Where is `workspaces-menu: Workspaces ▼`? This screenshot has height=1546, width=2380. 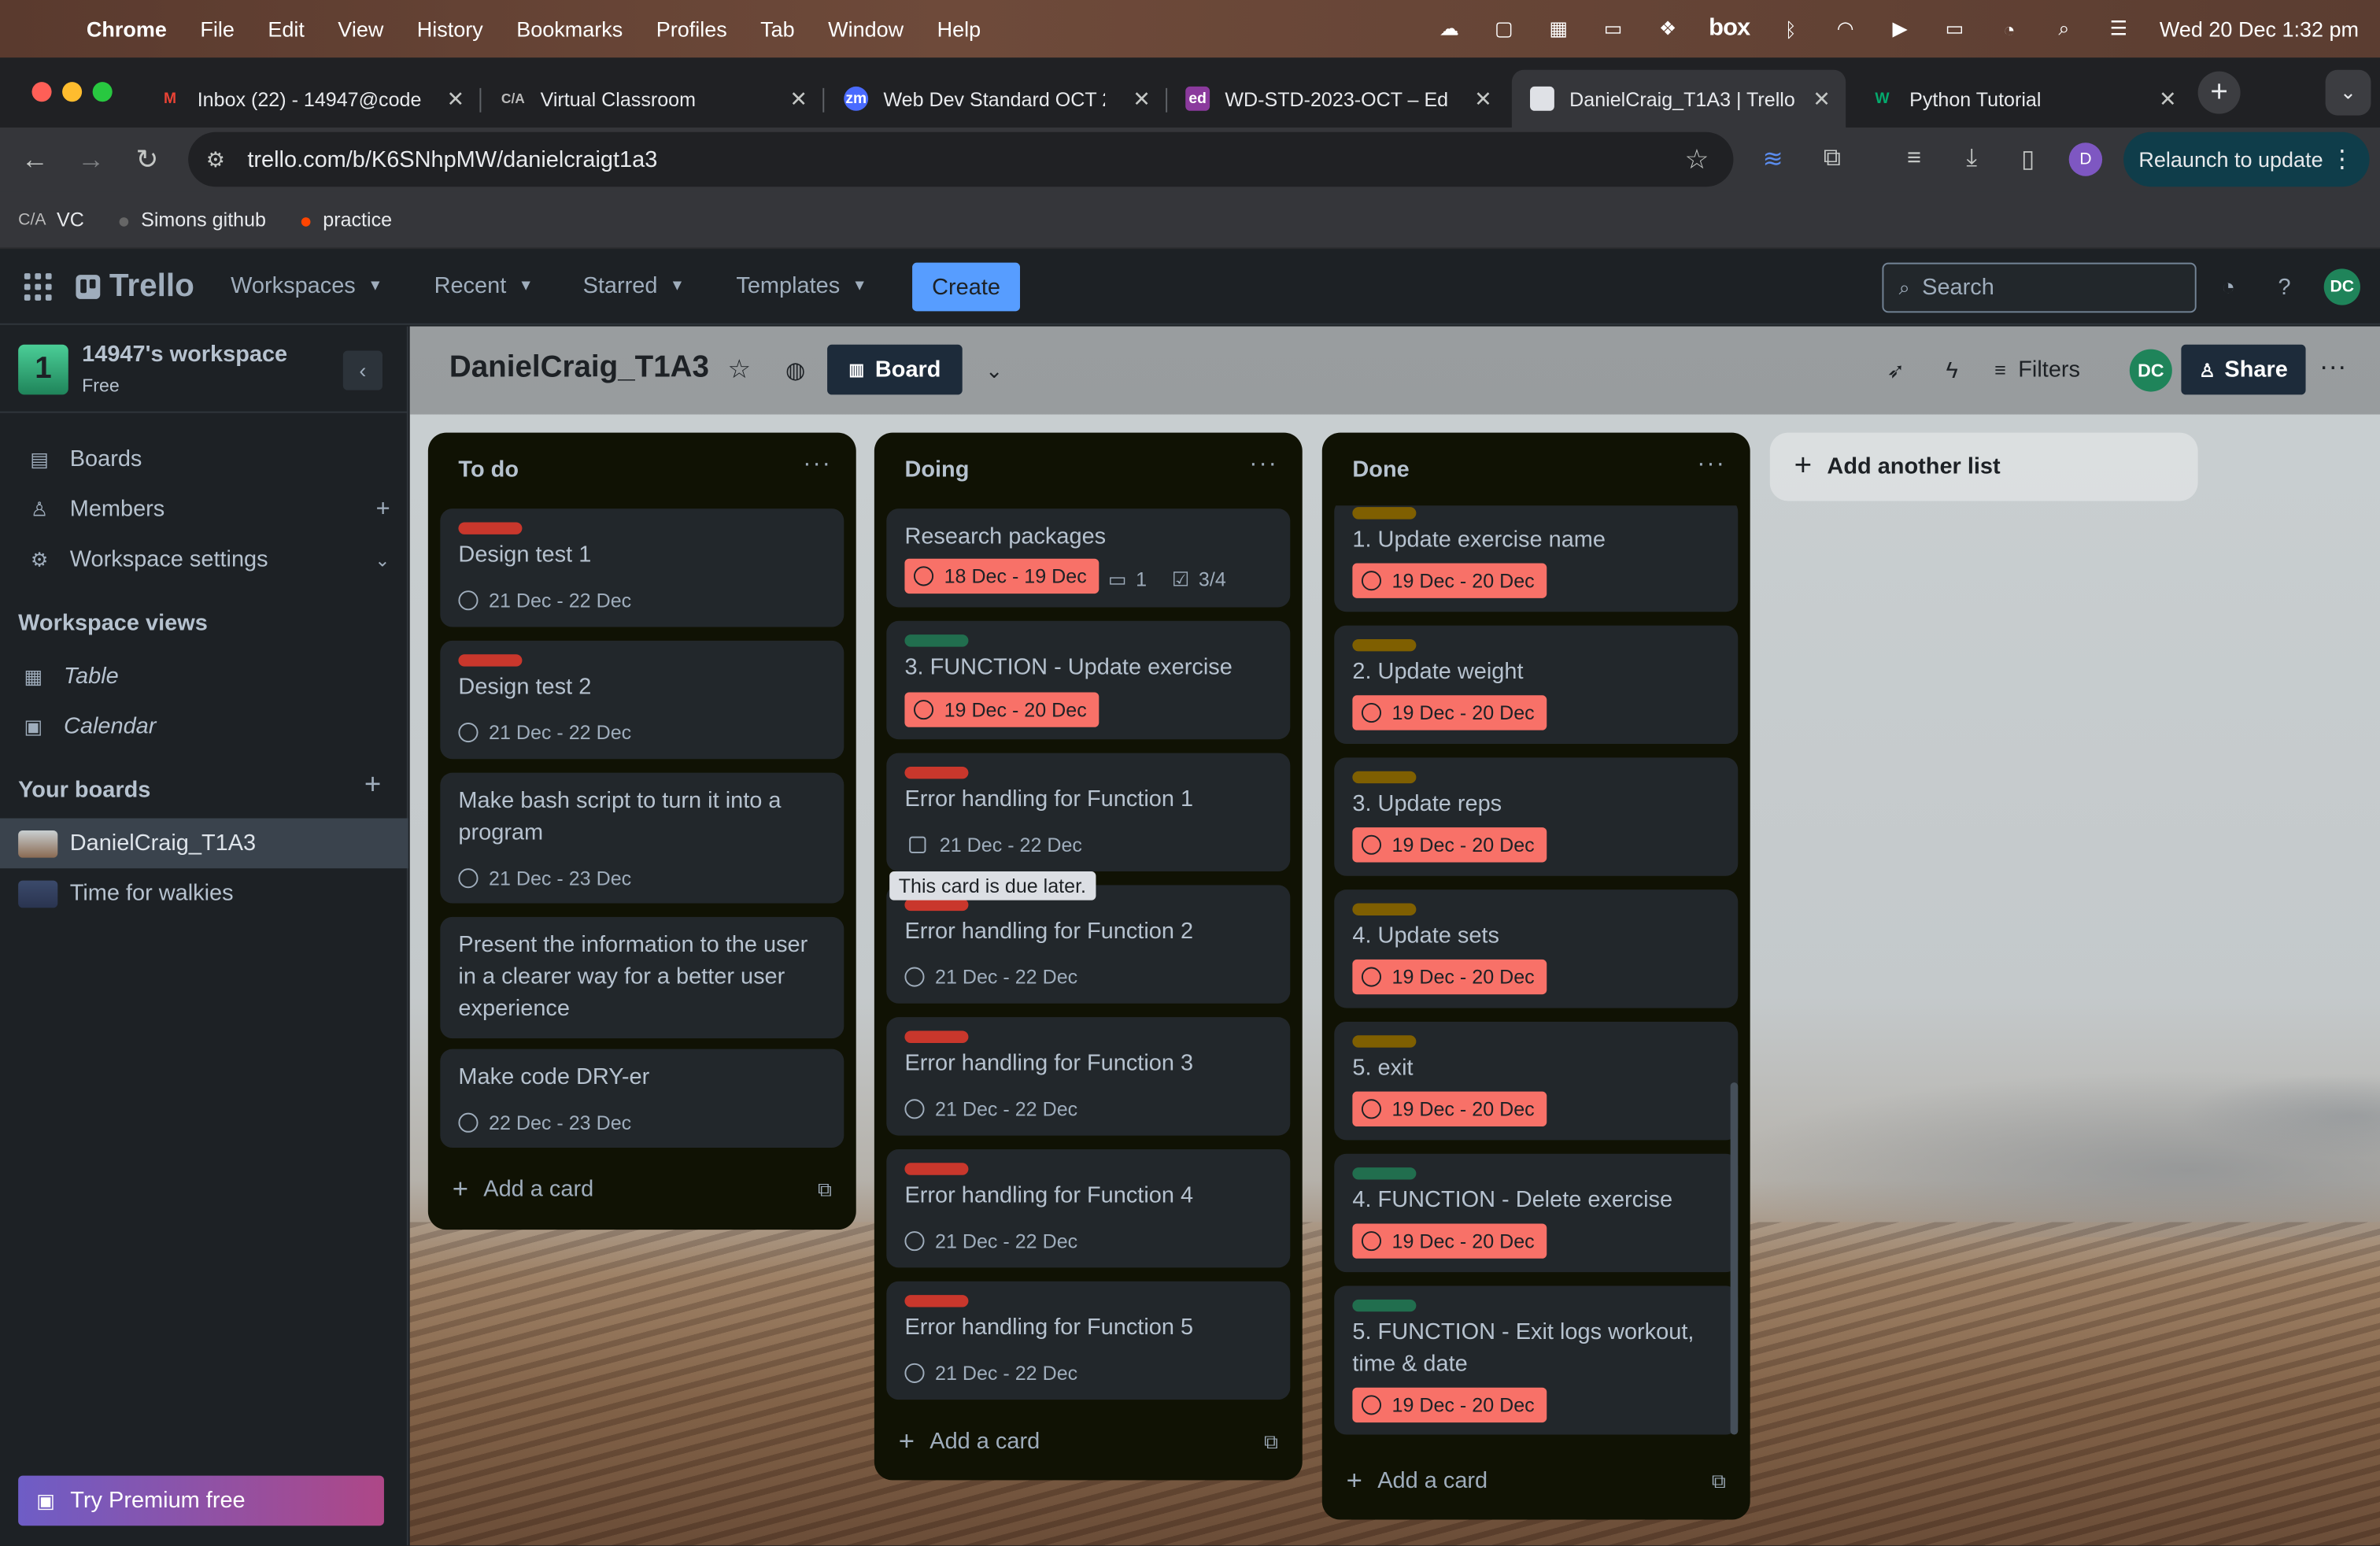 workspaces-menu: Workspaces ▼ is located at coordinates (306, 286).